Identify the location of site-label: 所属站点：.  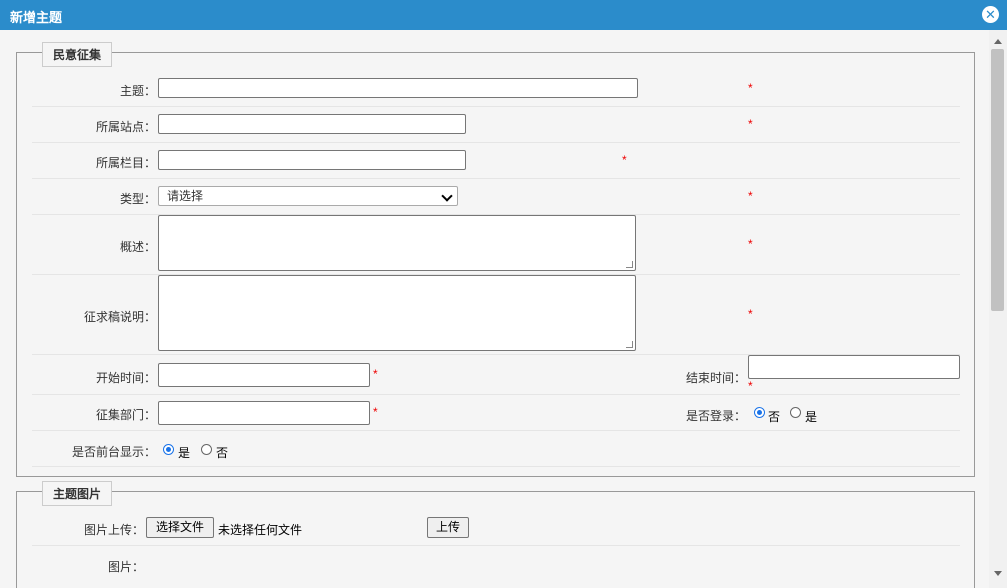
(125, 127).